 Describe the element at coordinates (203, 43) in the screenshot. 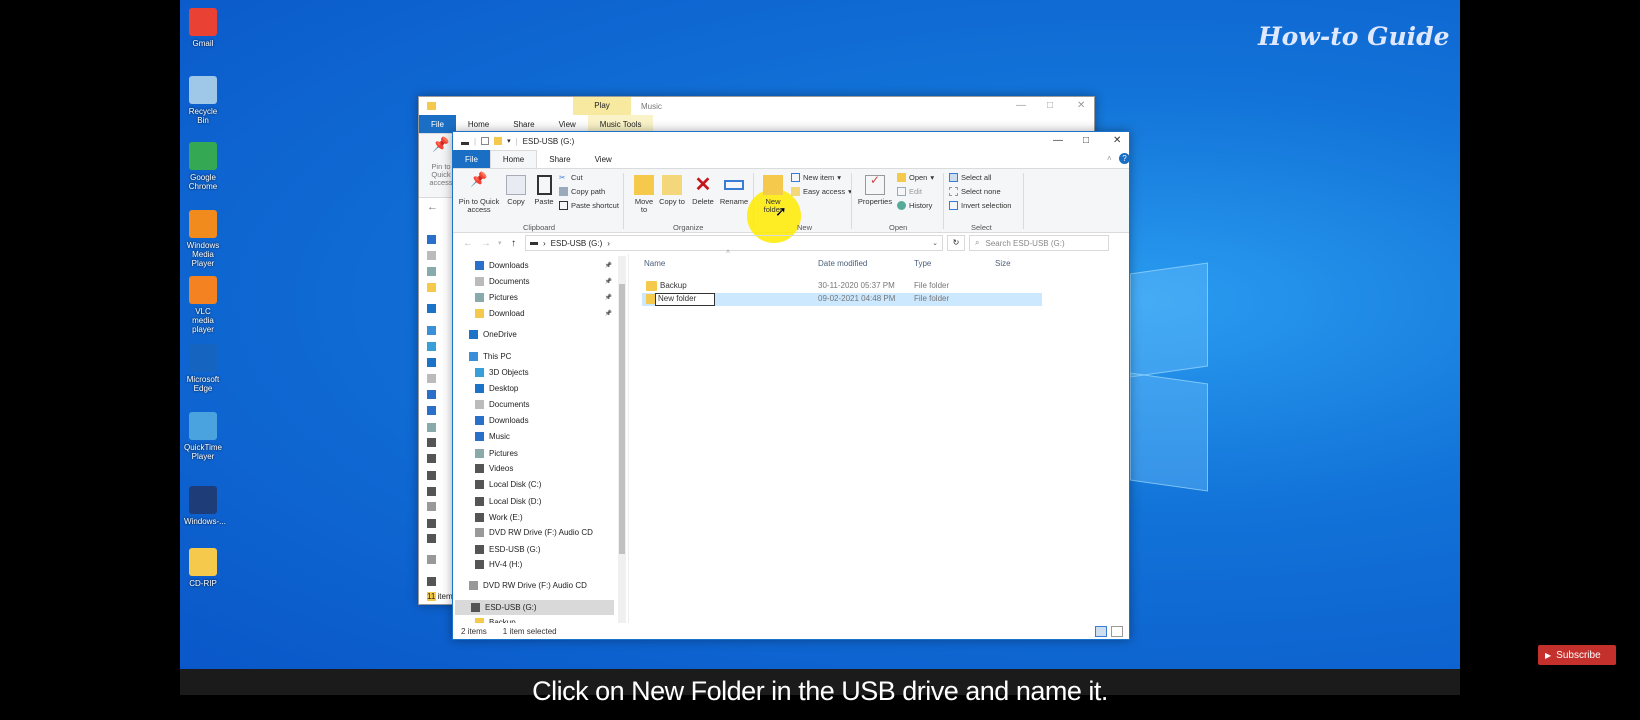

I see `desktop-icon-label: Gmail` at that location.